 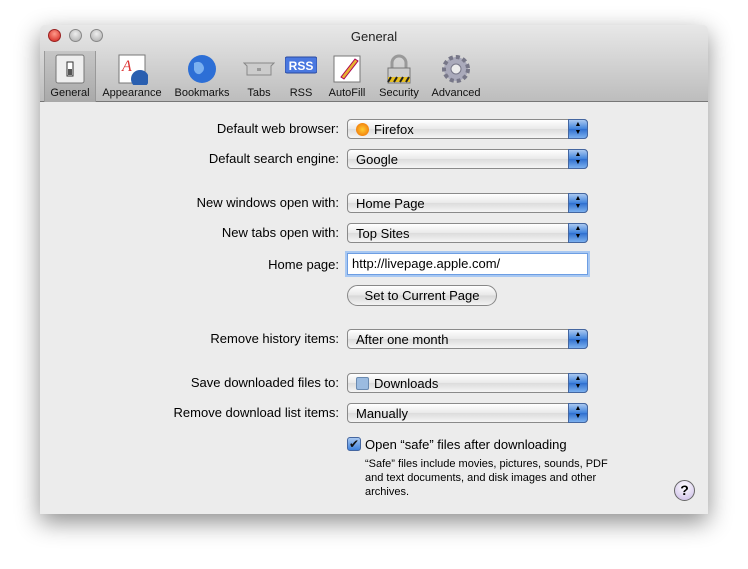 I want to click on open-safe-files-label: Open “safe” files after downloading, so click(x=466, y=444).